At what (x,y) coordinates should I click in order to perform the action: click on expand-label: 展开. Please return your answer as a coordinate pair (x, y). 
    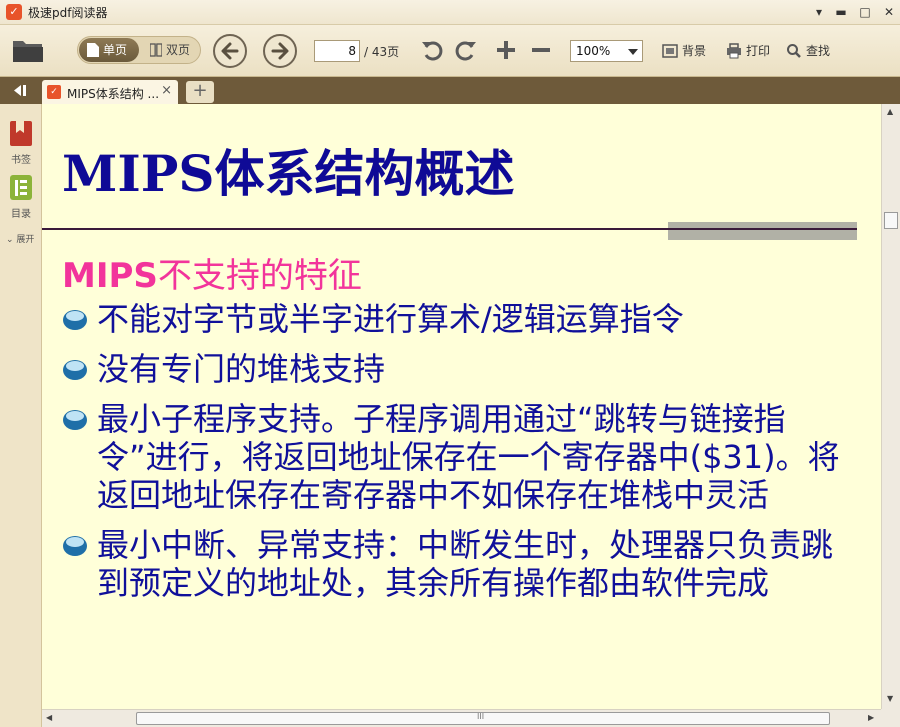
    Looking at the image, I should click on (25, 240).